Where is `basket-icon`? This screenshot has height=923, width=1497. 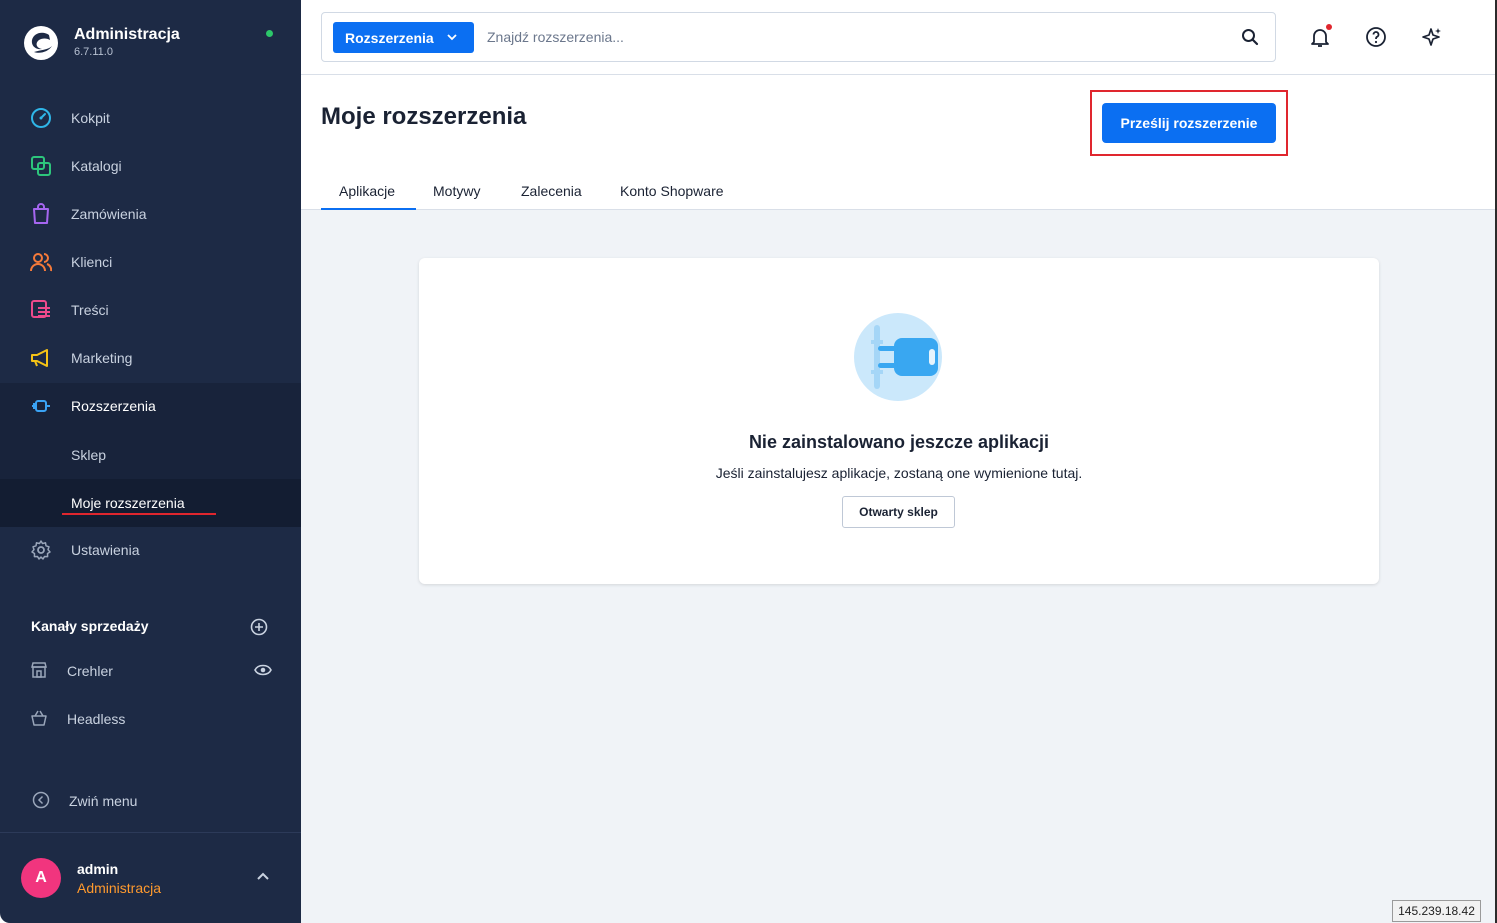 basket-icon is located at coordinates (39, 718).